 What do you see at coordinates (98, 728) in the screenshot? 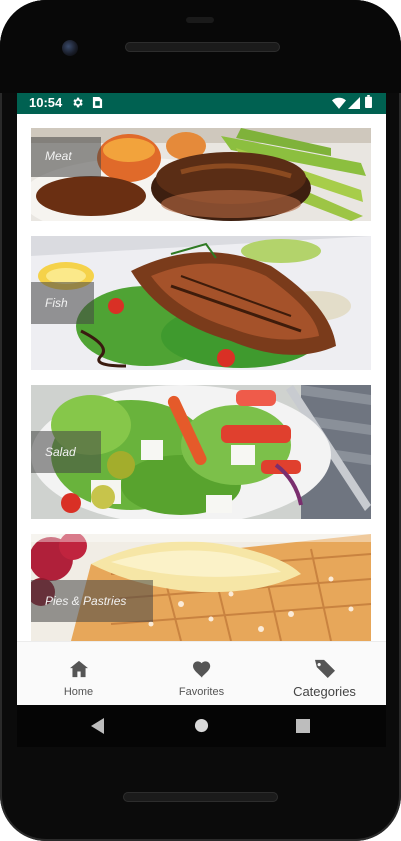
I see `back-icon` at bounding box center [98, 728].